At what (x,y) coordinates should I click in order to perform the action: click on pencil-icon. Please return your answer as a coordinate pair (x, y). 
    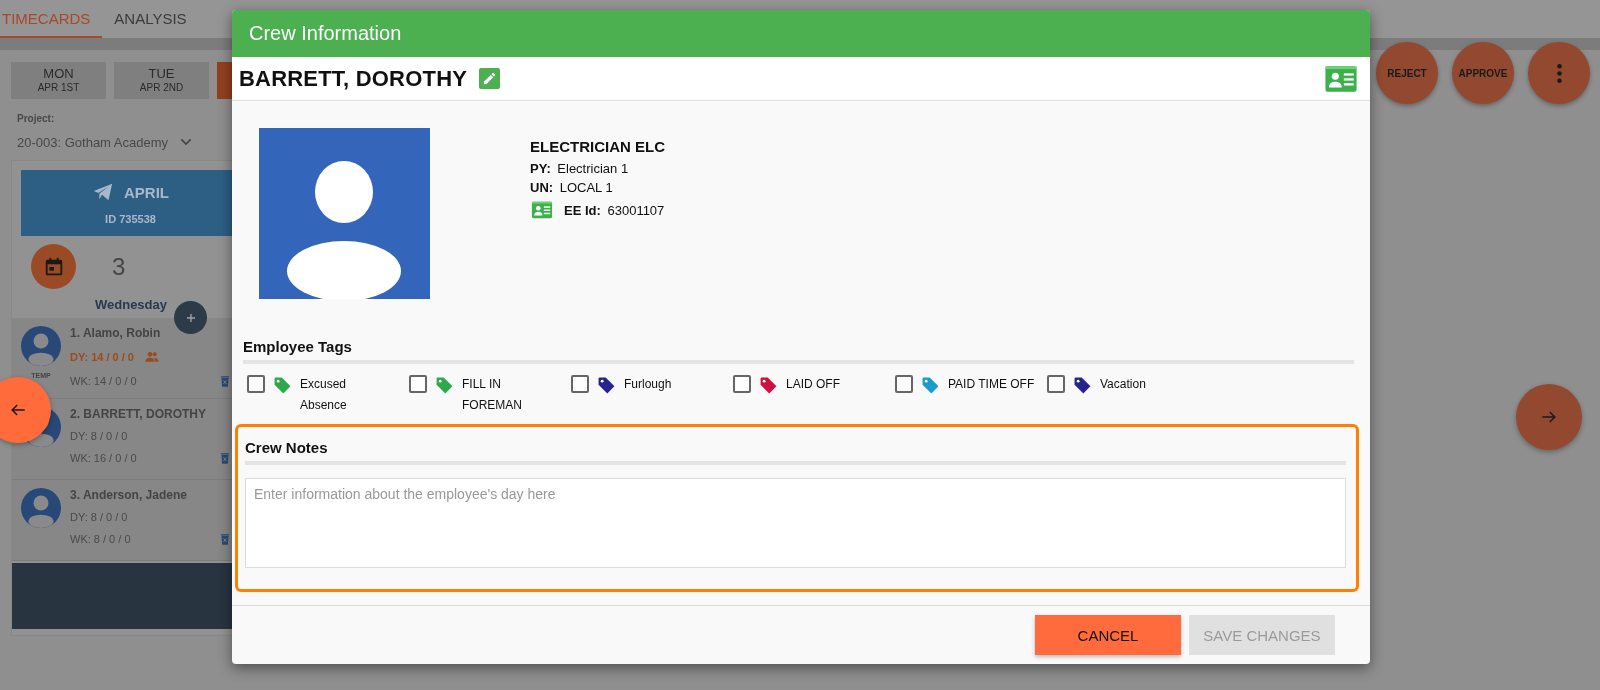
    Looking at the image, I should click on (490, 78).